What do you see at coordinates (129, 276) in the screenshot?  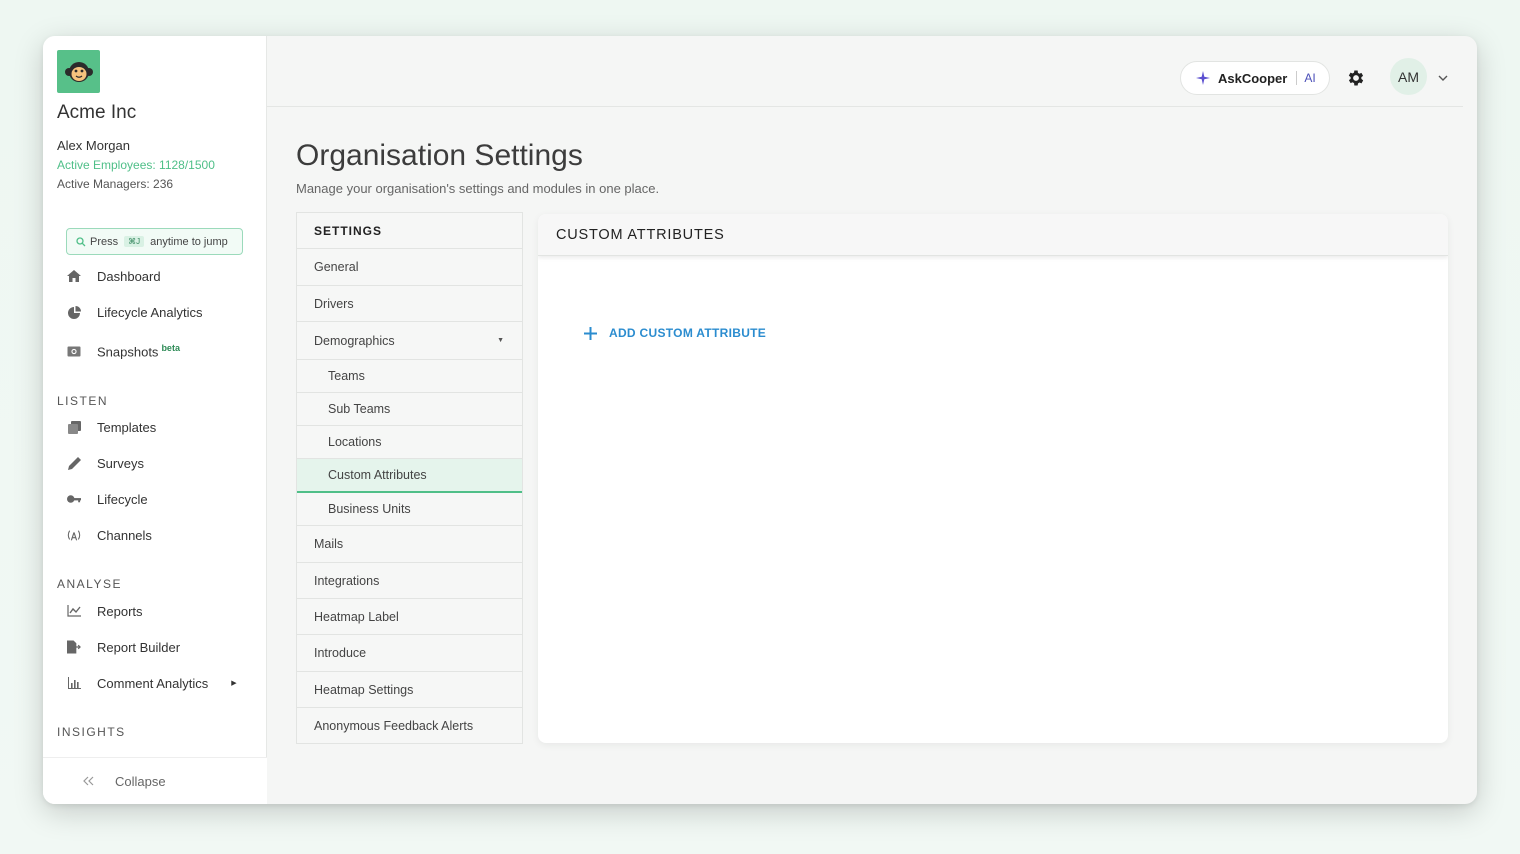 I see `nav-dashboard-label: Dashboard` at bounding box center [129, 276].